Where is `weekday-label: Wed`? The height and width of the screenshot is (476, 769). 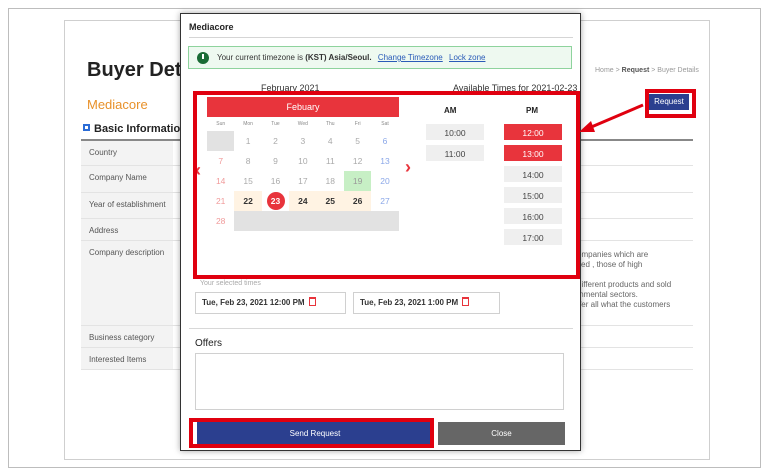 weekday-label: Wed is located at coordinates (302, 124).